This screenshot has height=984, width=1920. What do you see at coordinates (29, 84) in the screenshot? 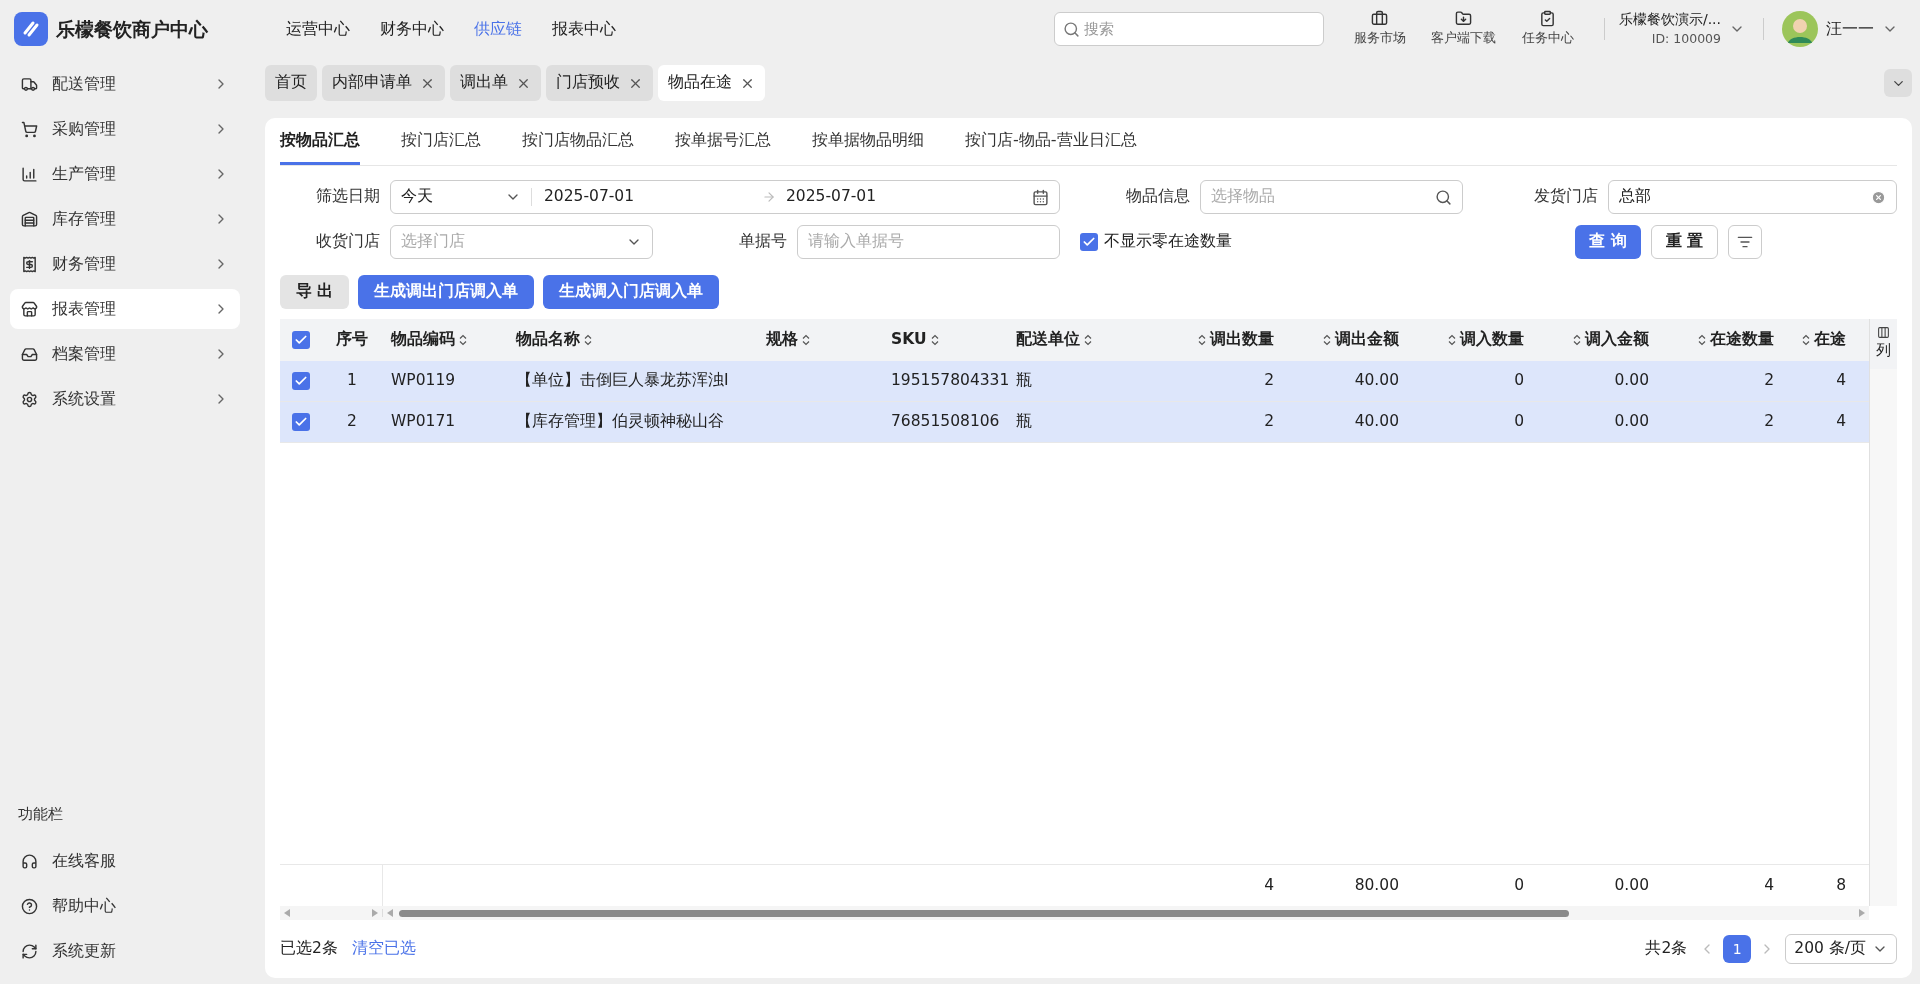
I see `truck-icon` at bounding box center [29, 84].